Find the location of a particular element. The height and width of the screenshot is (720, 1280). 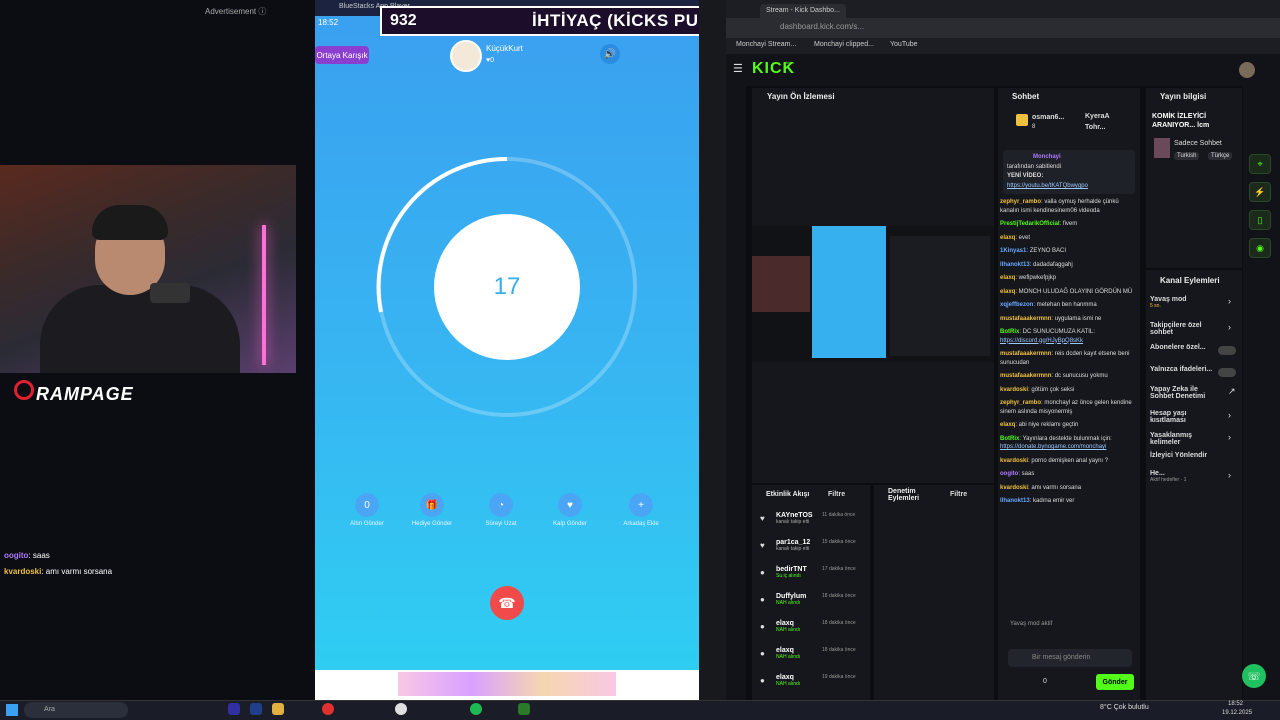

mod-filter: Filtre is located at coordinates (958, 494).